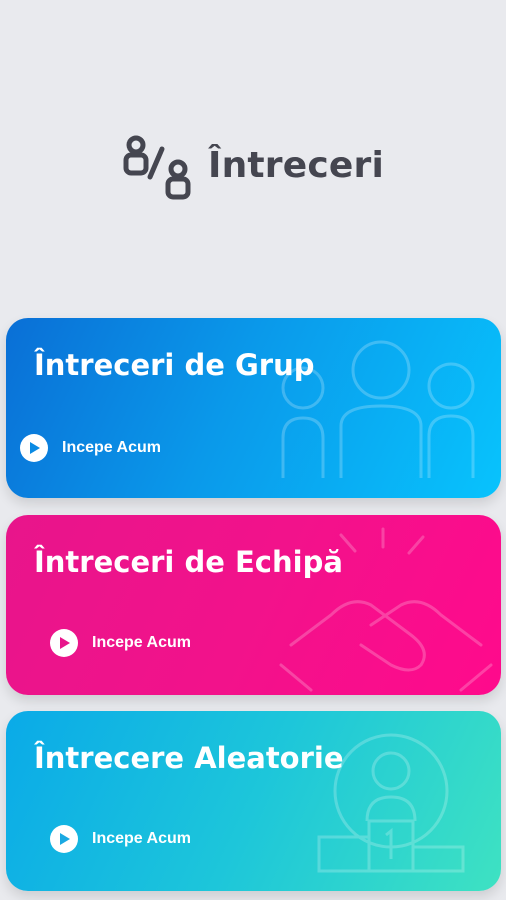 The width and height of the screenshot is (506, 900). I want to click on card-title: Întreceri de Echipă, so click(188, 562).